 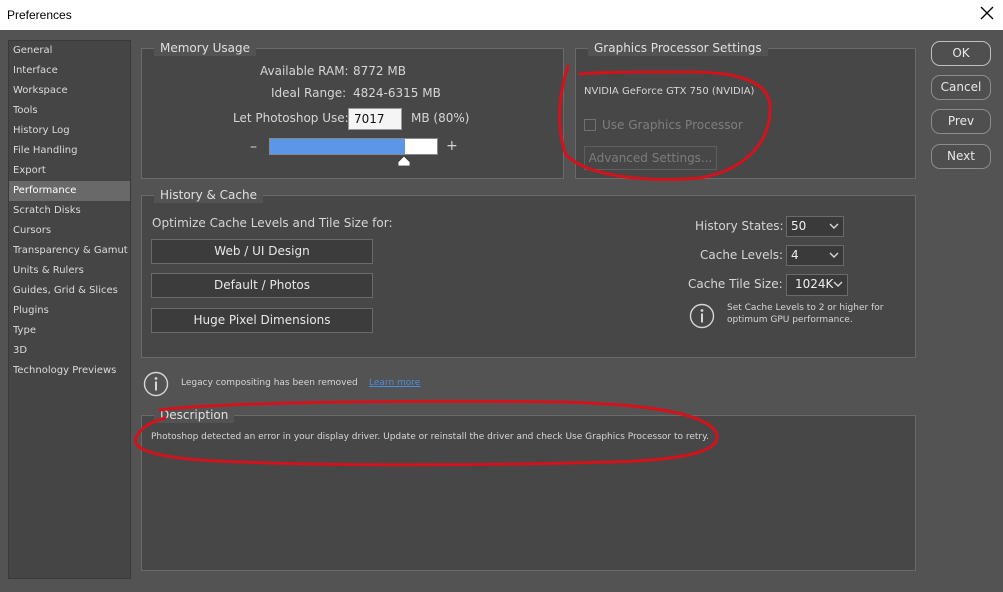 I want to click on memory-slider-fill, so click(x=337, y=146).